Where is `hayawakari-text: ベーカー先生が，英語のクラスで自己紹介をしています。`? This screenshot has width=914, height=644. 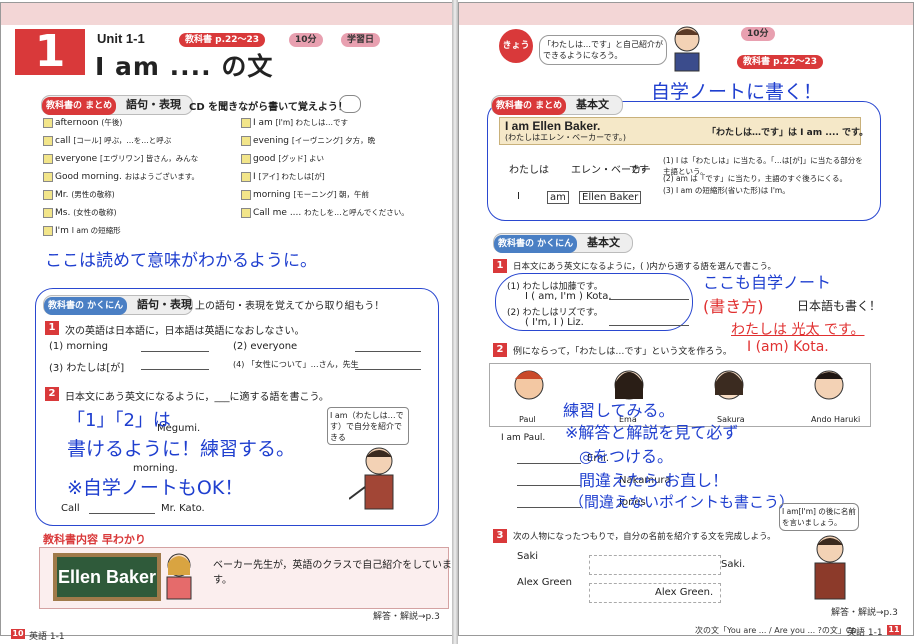 hayawakari-text: ベーカー先生が，英語のクラスで自己紹介をしています。 is located at coordinates (332, 573).